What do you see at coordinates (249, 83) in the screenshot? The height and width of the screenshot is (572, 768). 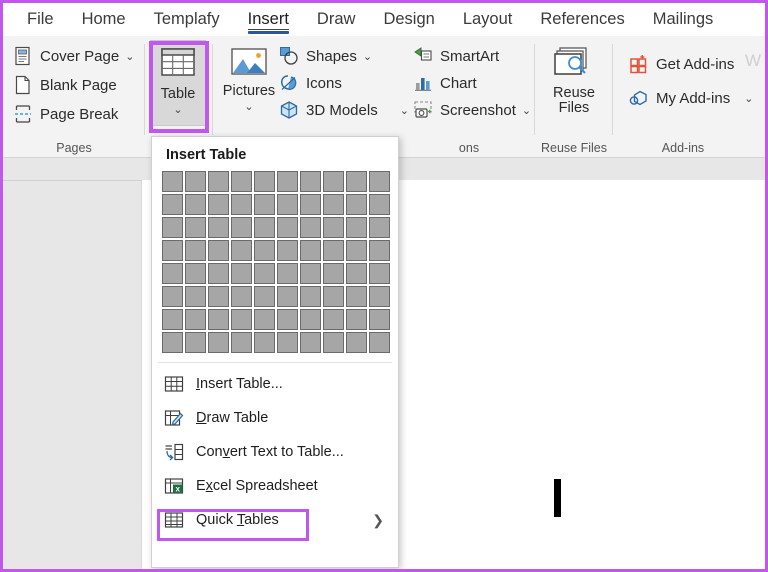 I see `pictures-button: Pictures ⌄` at bounding box center [249, 83].